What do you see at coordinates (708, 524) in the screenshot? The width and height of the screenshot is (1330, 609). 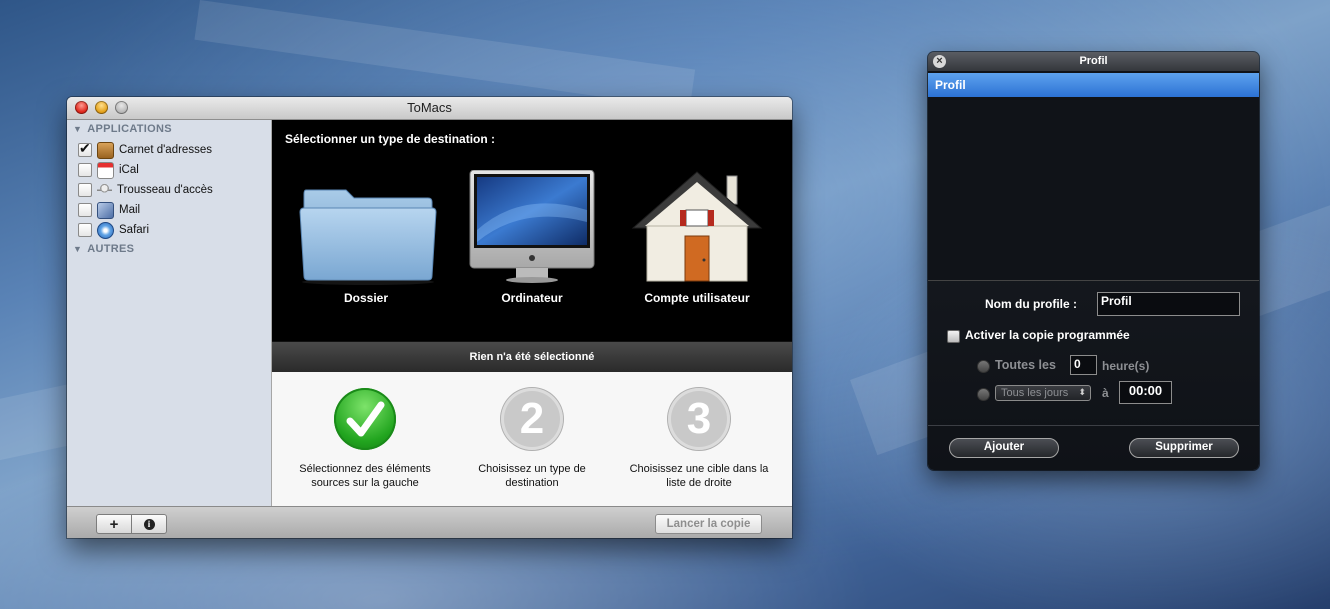 I see `launch-copy-button: Lancer la copie` at bounding box center [708, 524].